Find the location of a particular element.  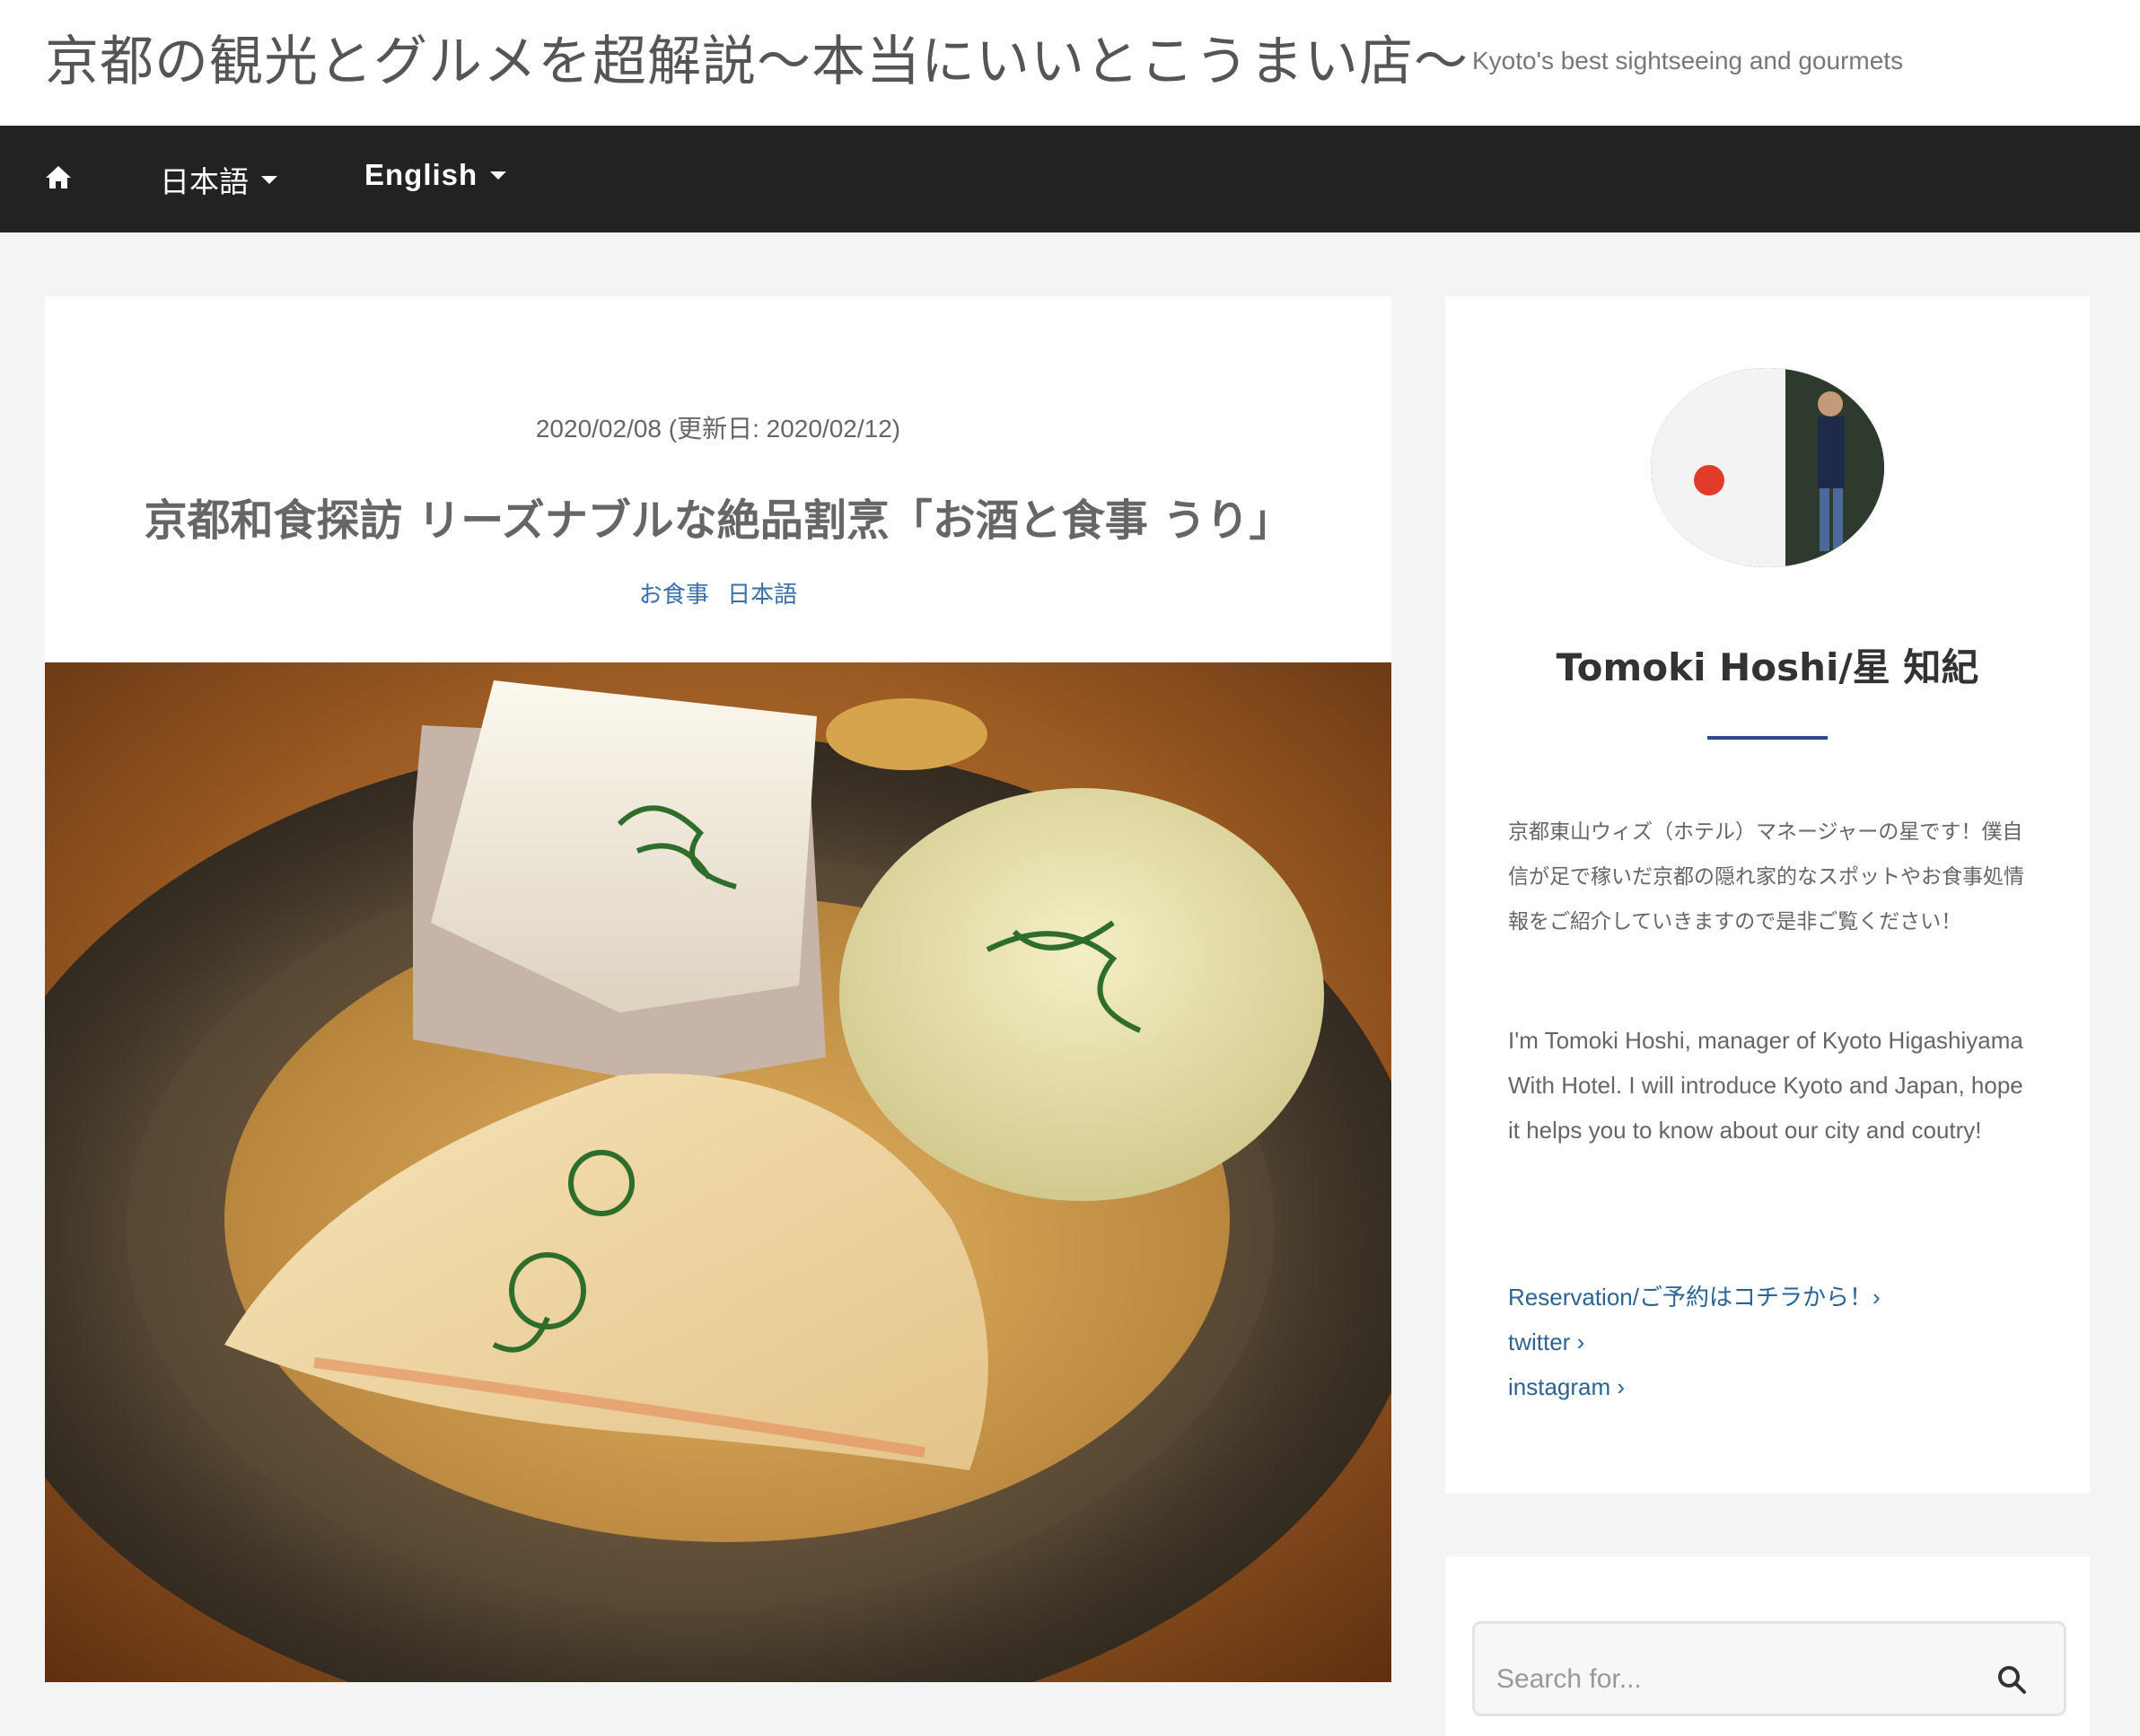

divider is located at coordinates (1767, 738).